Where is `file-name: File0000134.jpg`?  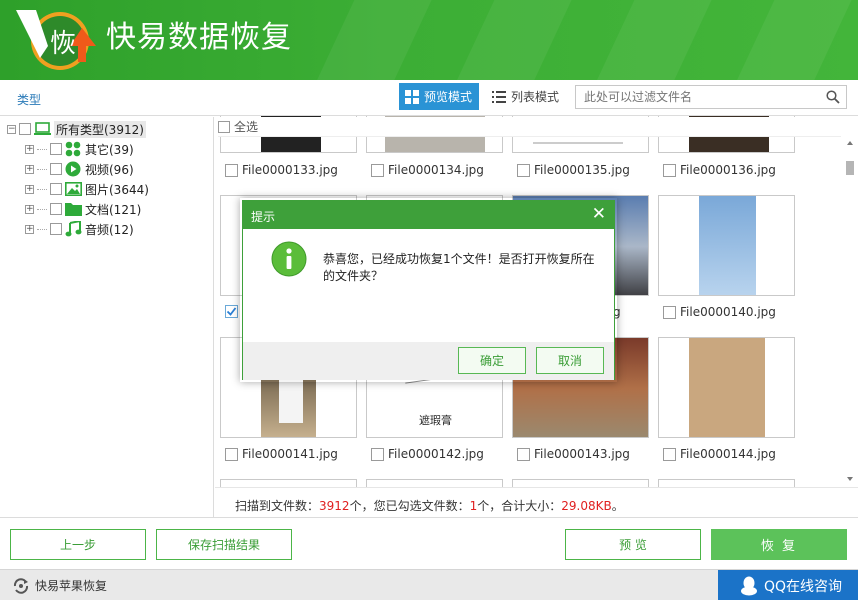
file-name: File0000134.jpg is located at coordinates (436, 170).